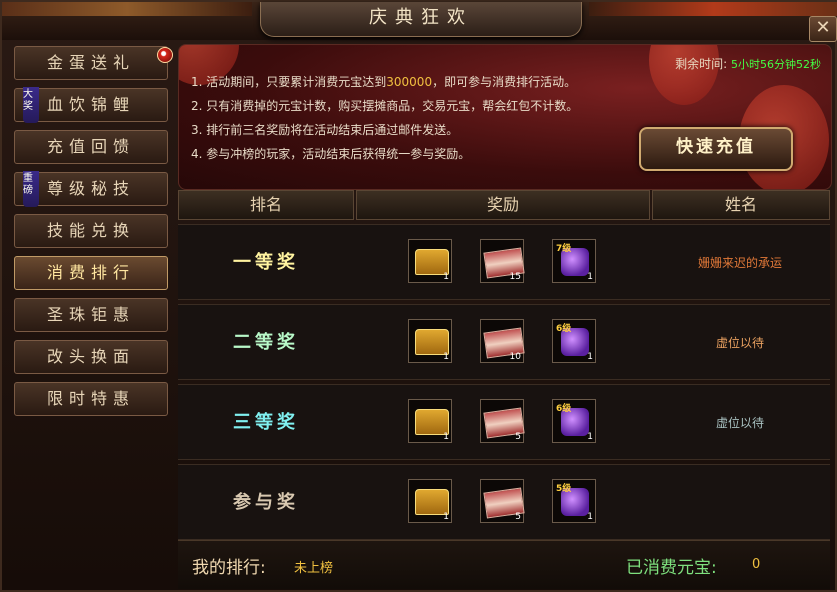 This screenshot has height=592, width=837. Describe the element at coordinates (776, 64) in the screenshot. I see `timer-value: 5小时56分钟52秒` at that location.